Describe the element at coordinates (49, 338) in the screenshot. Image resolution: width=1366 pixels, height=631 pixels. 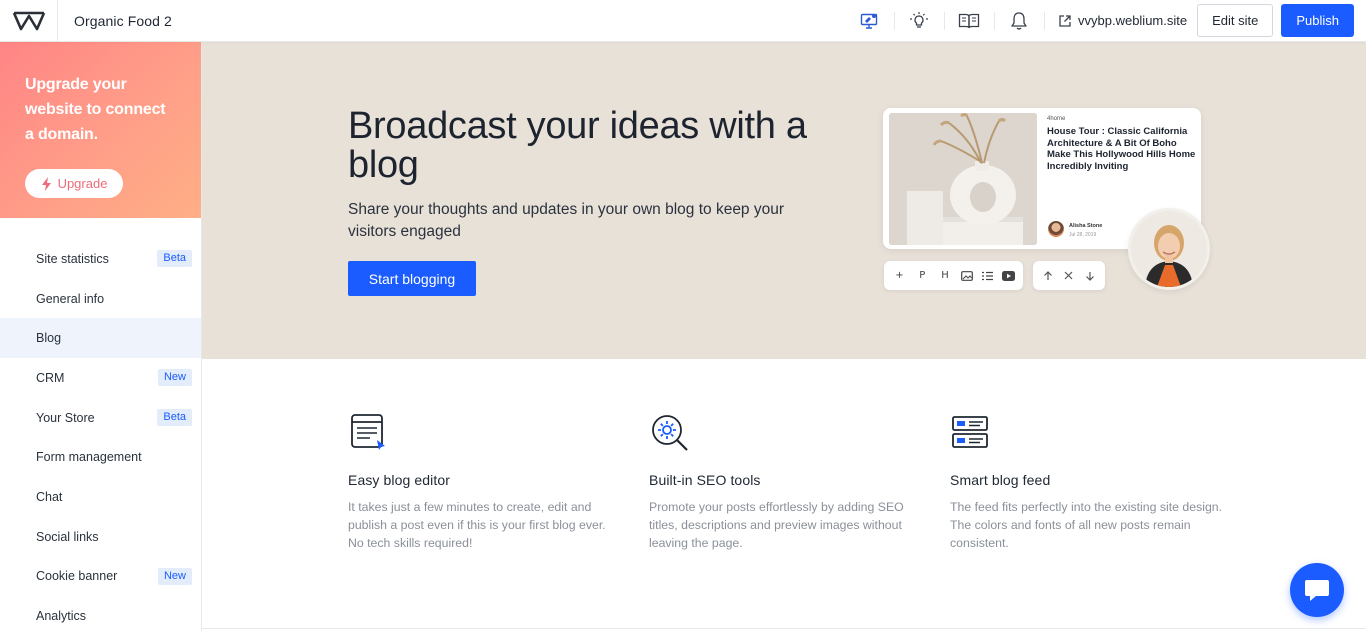
I see `sidebar-item-label: Blog` at that location.